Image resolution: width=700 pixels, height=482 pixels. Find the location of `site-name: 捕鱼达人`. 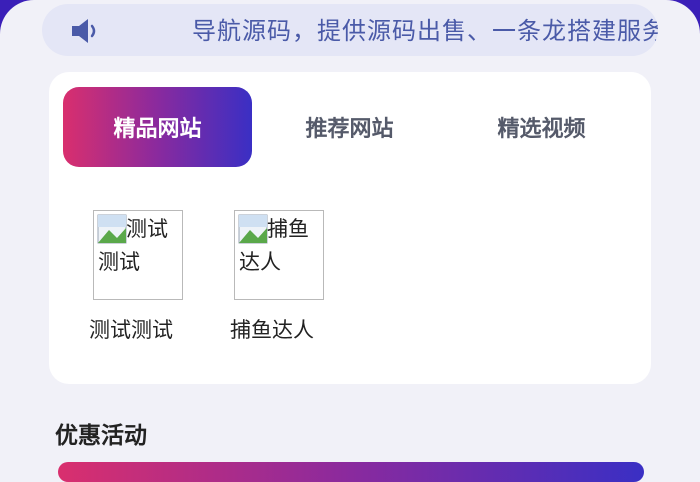

site-name: 捕鱼达人 is located at coordinates (272, 329).